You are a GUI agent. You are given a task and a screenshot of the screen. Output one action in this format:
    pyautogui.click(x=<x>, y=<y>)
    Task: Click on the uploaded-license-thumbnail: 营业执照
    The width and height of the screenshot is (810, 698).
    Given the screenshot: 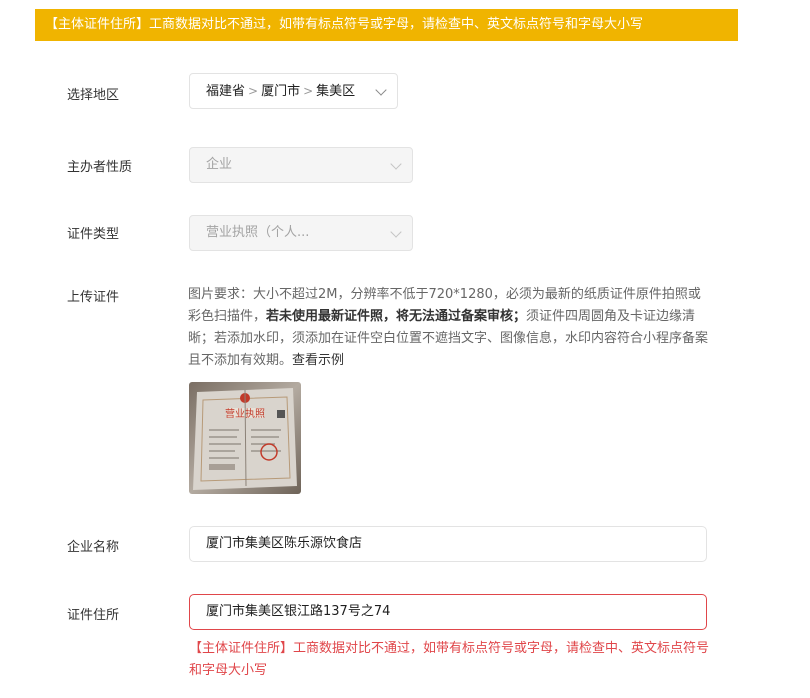 What is the action you would take?
    pyautogui.click(x=245, y=438)
    